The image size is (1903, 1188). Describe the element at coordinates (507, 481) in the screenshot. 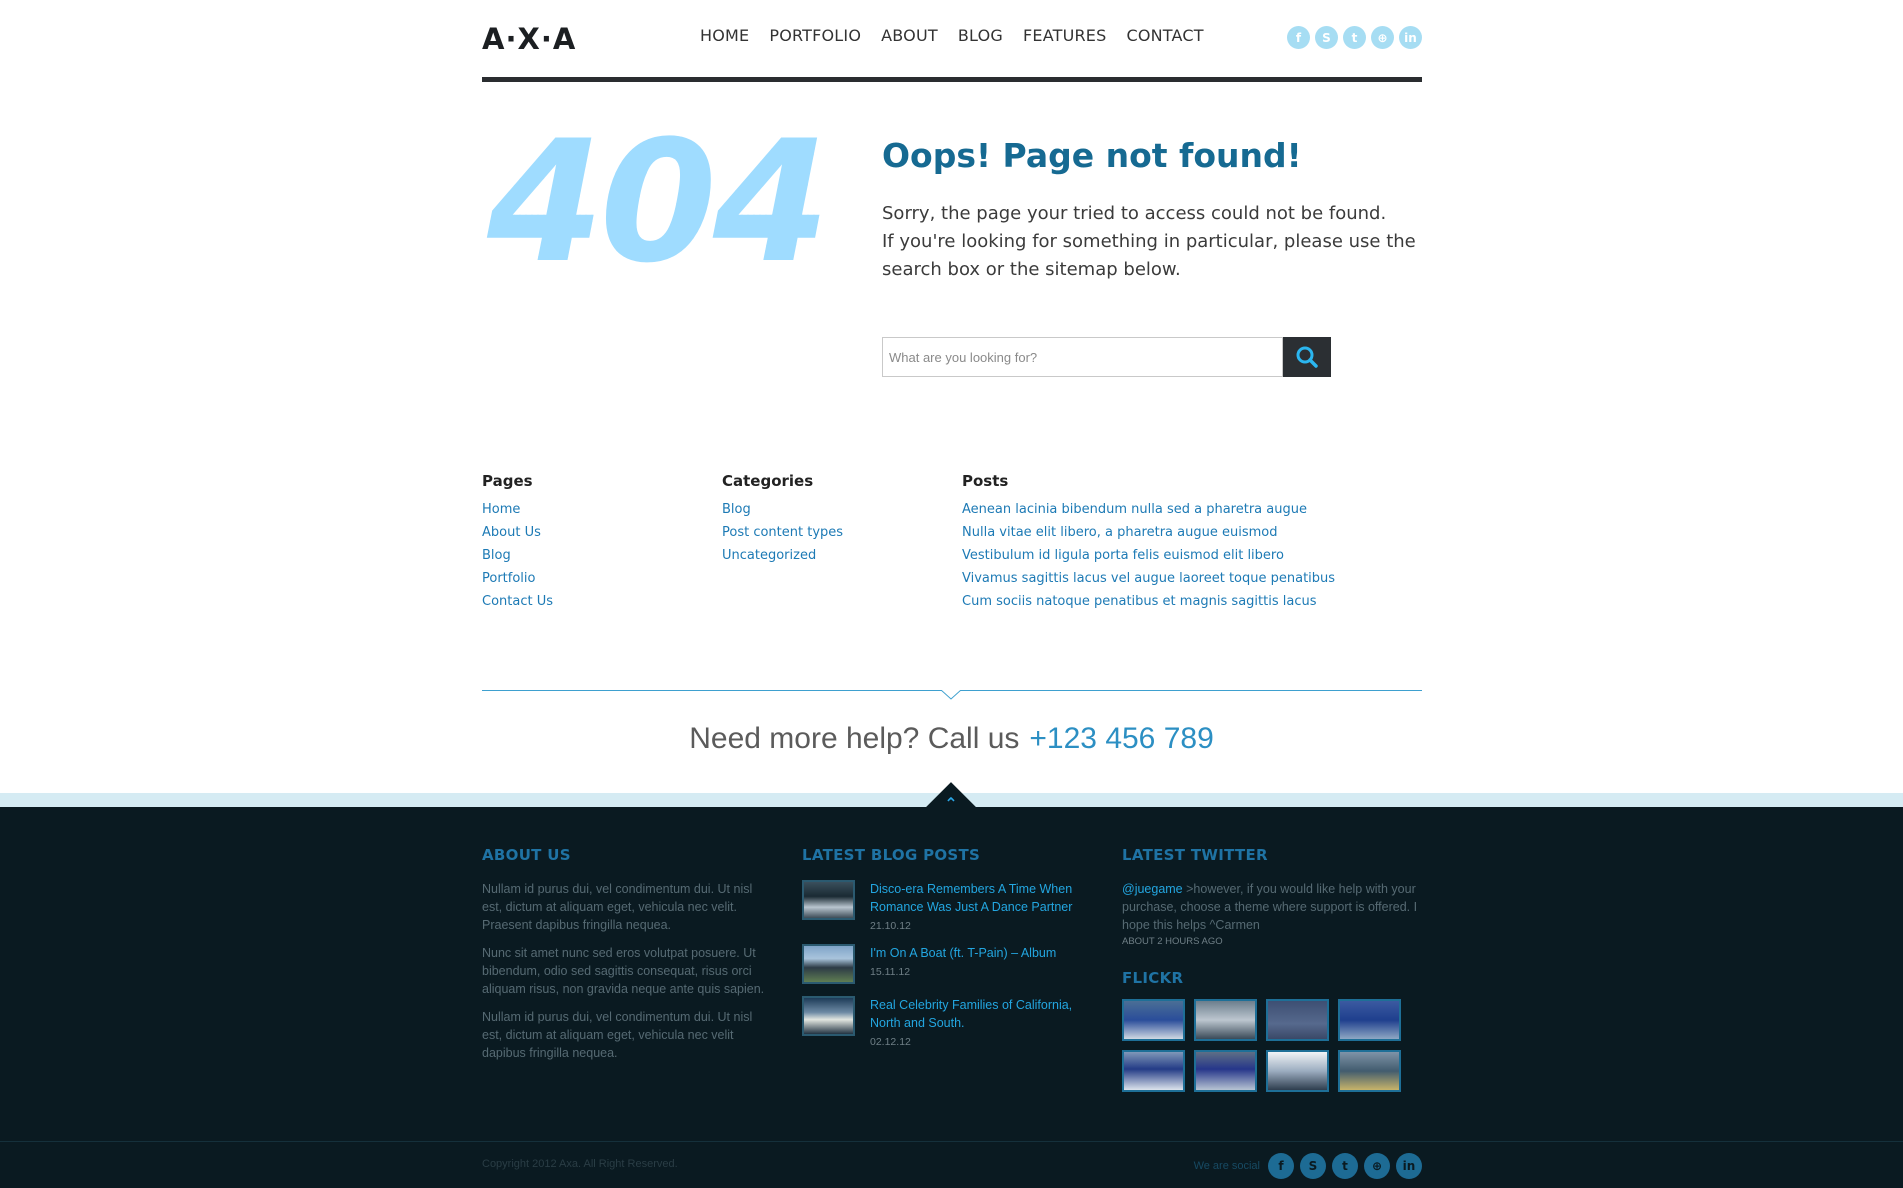

I see `sitemap-pages-title: Pages` at that location.